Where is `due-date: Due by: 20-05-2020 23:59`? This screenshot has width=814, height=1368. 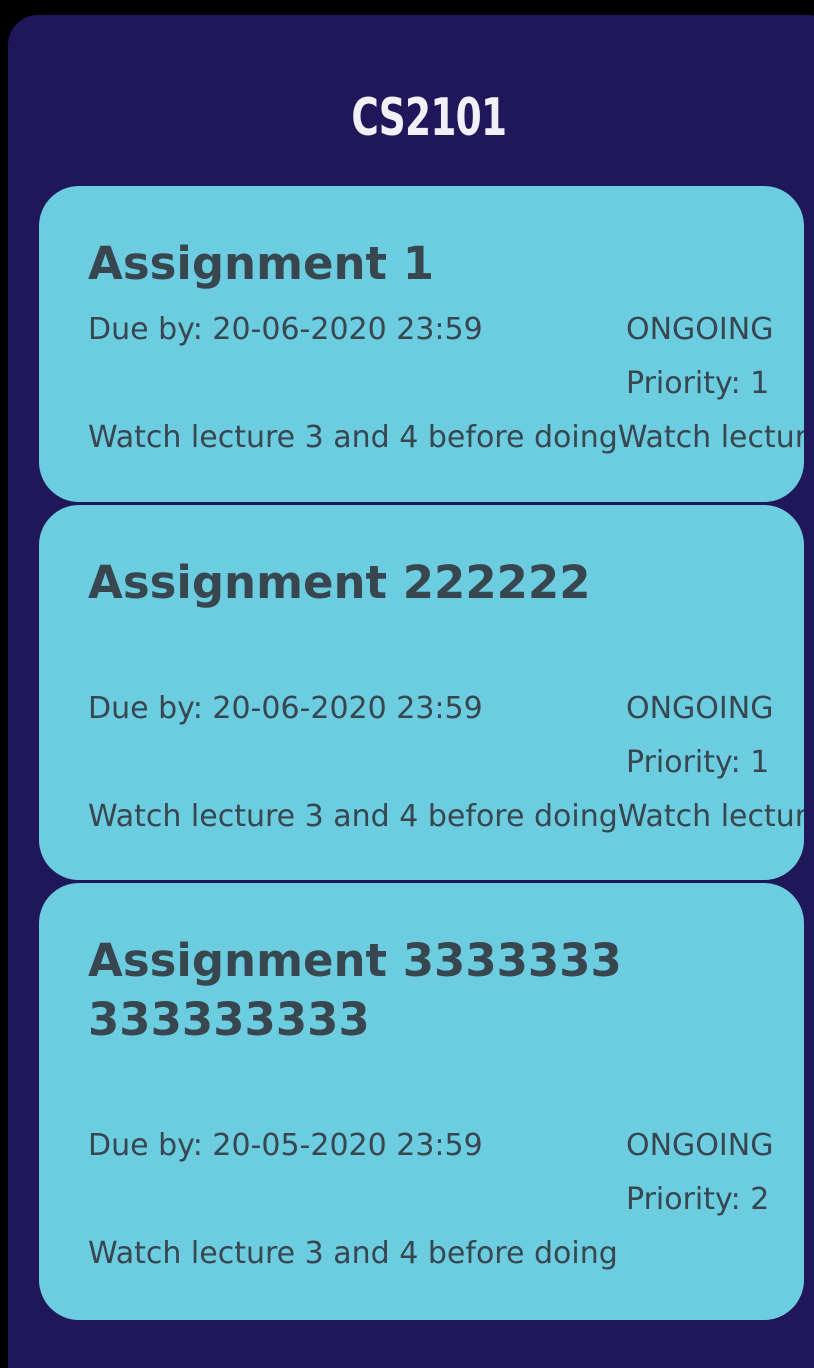 due-date: Due by: 20-05-2020 23:59 is located at coordinates (285, 1145).